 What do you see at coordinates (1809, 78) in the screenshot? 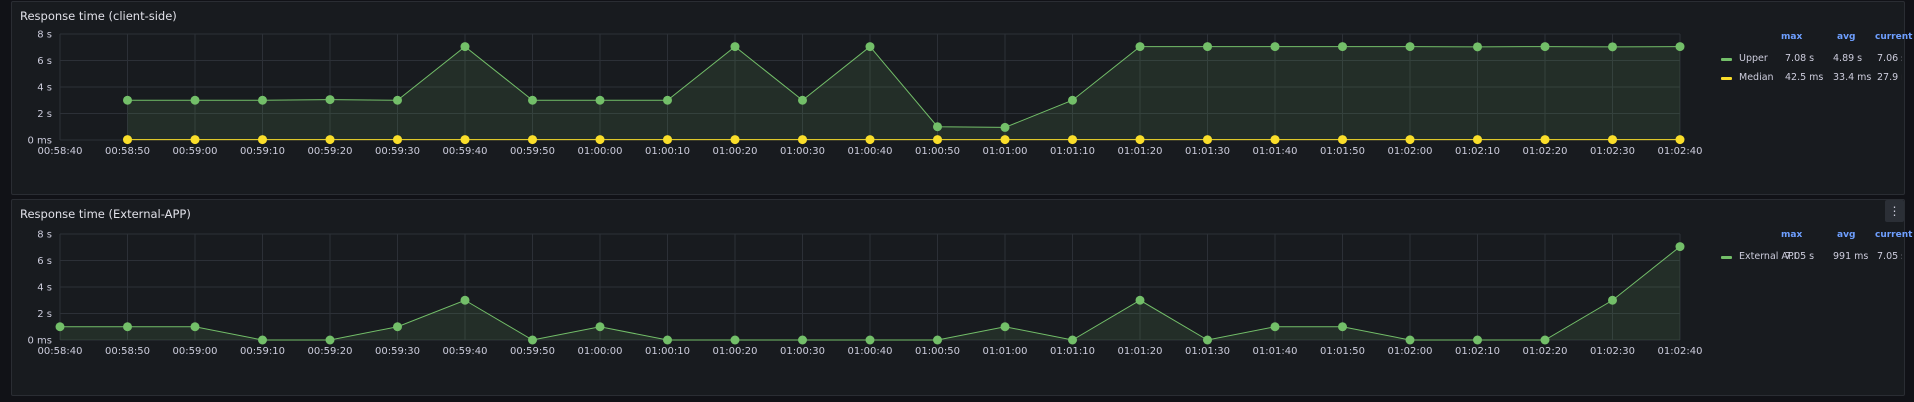
I see `legend-row: Median 42.5 ms 33.4 ms 27.9 ms` at bounding box center [1809, 78].